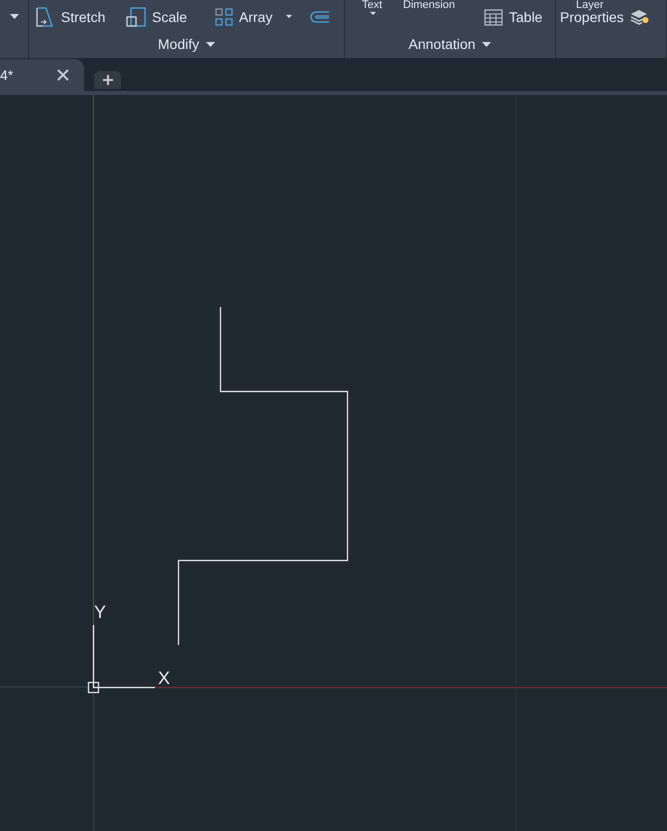 The height and width of the screenshot is (831, 667). I want to click on panel-title-button: Annotation, so click(450, 44).